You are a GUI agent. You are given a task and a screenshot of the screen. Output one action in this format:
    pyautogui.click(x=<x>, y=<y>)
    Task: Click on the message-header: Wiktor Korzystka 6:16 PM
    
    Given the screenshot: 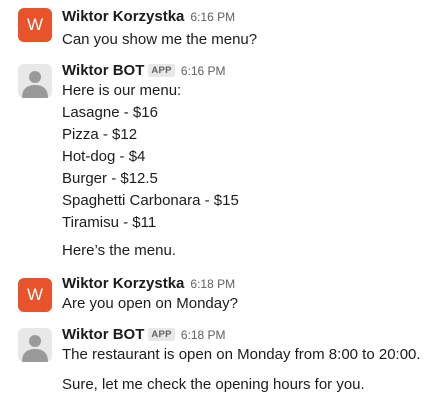 What is the action you would take?
    pyautogui.click(x=148, y=17)
    